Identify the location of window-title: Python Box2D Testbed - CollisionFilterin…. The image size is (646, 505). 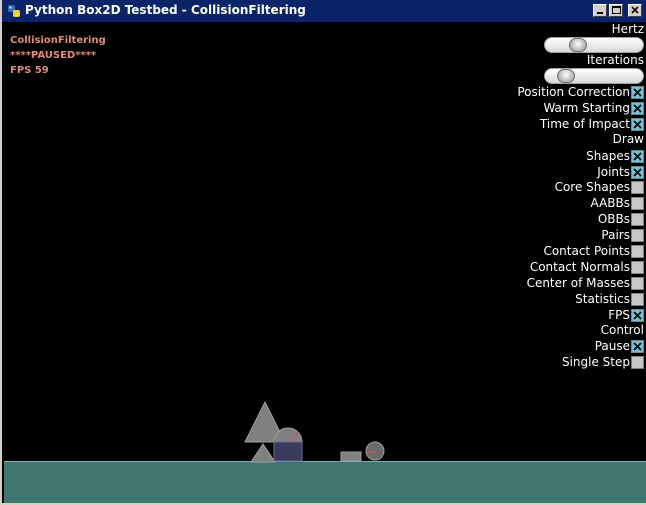
(165, 10).